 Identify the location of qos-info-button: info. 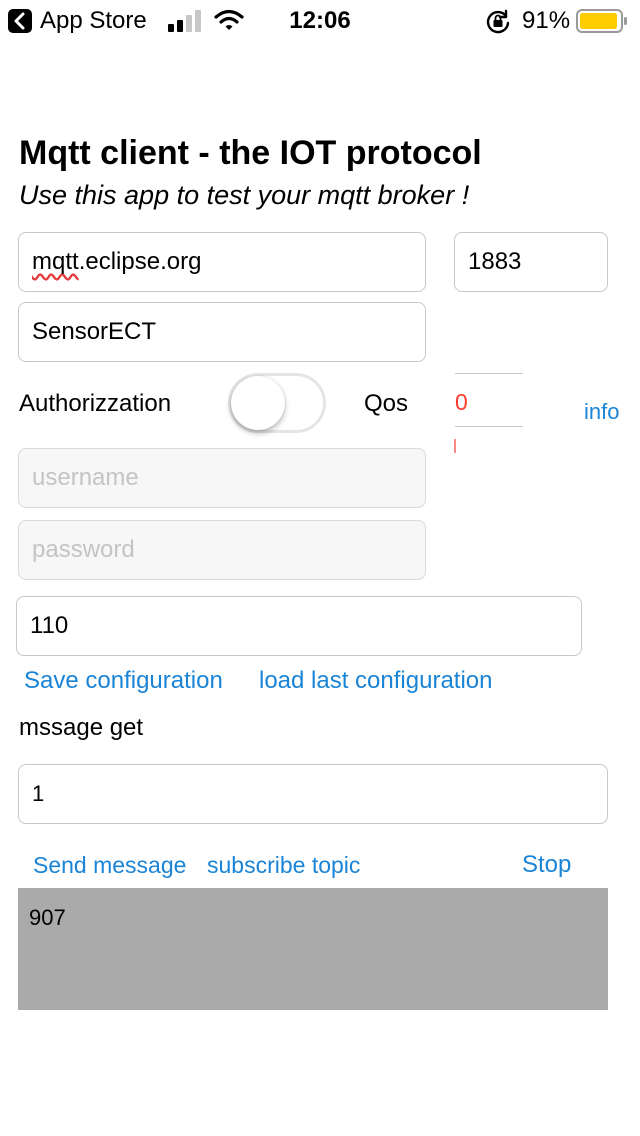
(601, 412).